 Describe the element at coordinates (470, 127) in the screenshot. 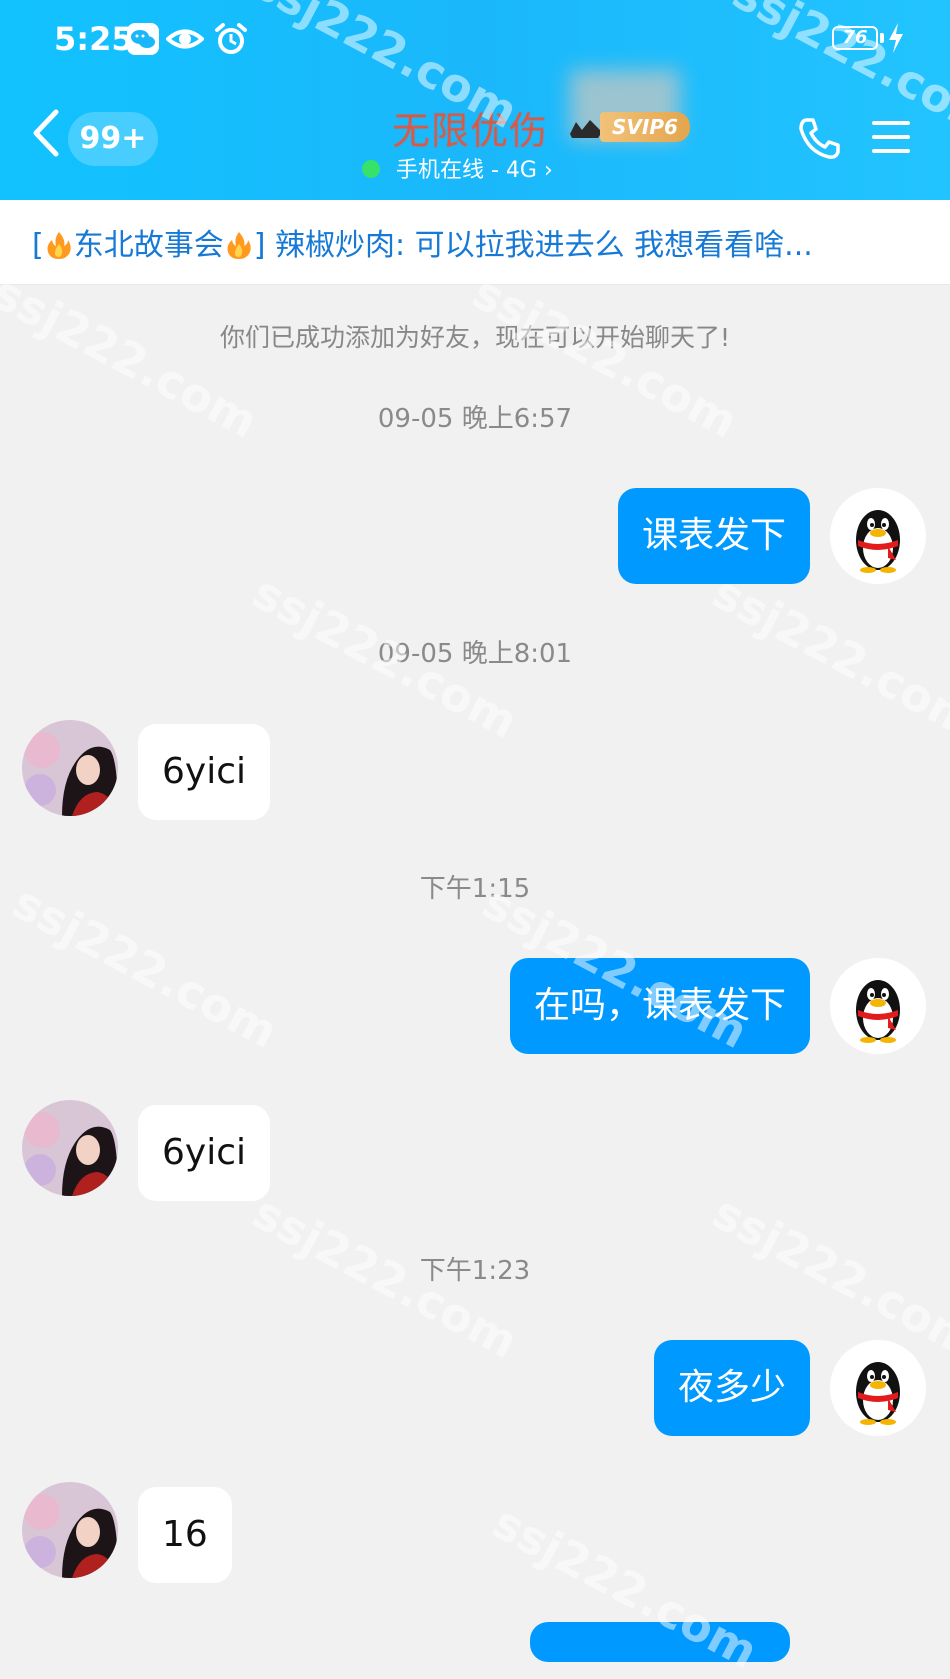

I see `contact-name: 无限优伤` at that location.